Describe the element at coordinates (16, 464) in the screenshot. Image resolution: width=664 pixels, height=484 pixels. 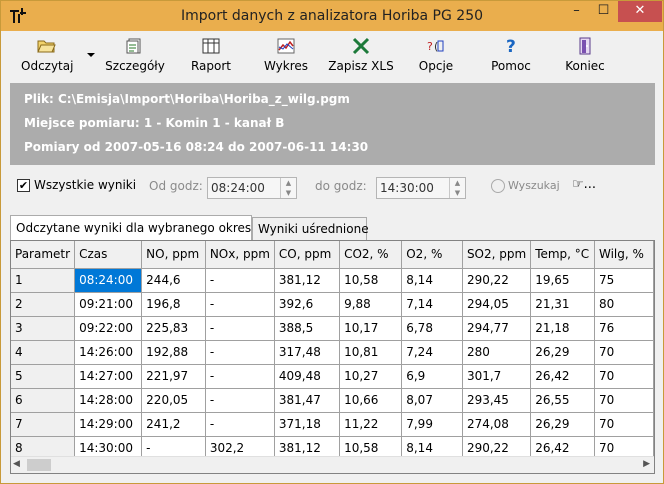
I see `scroll-left-icon: ◀` at that location.